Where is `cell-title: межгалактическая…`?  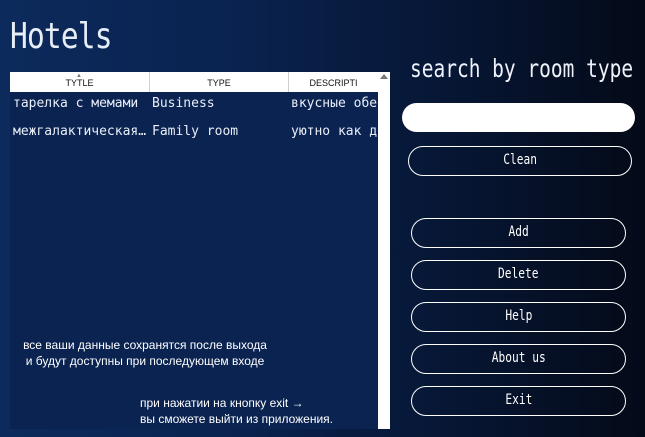 cell-title: межгалактическая… is located at coordinates (80, 131).